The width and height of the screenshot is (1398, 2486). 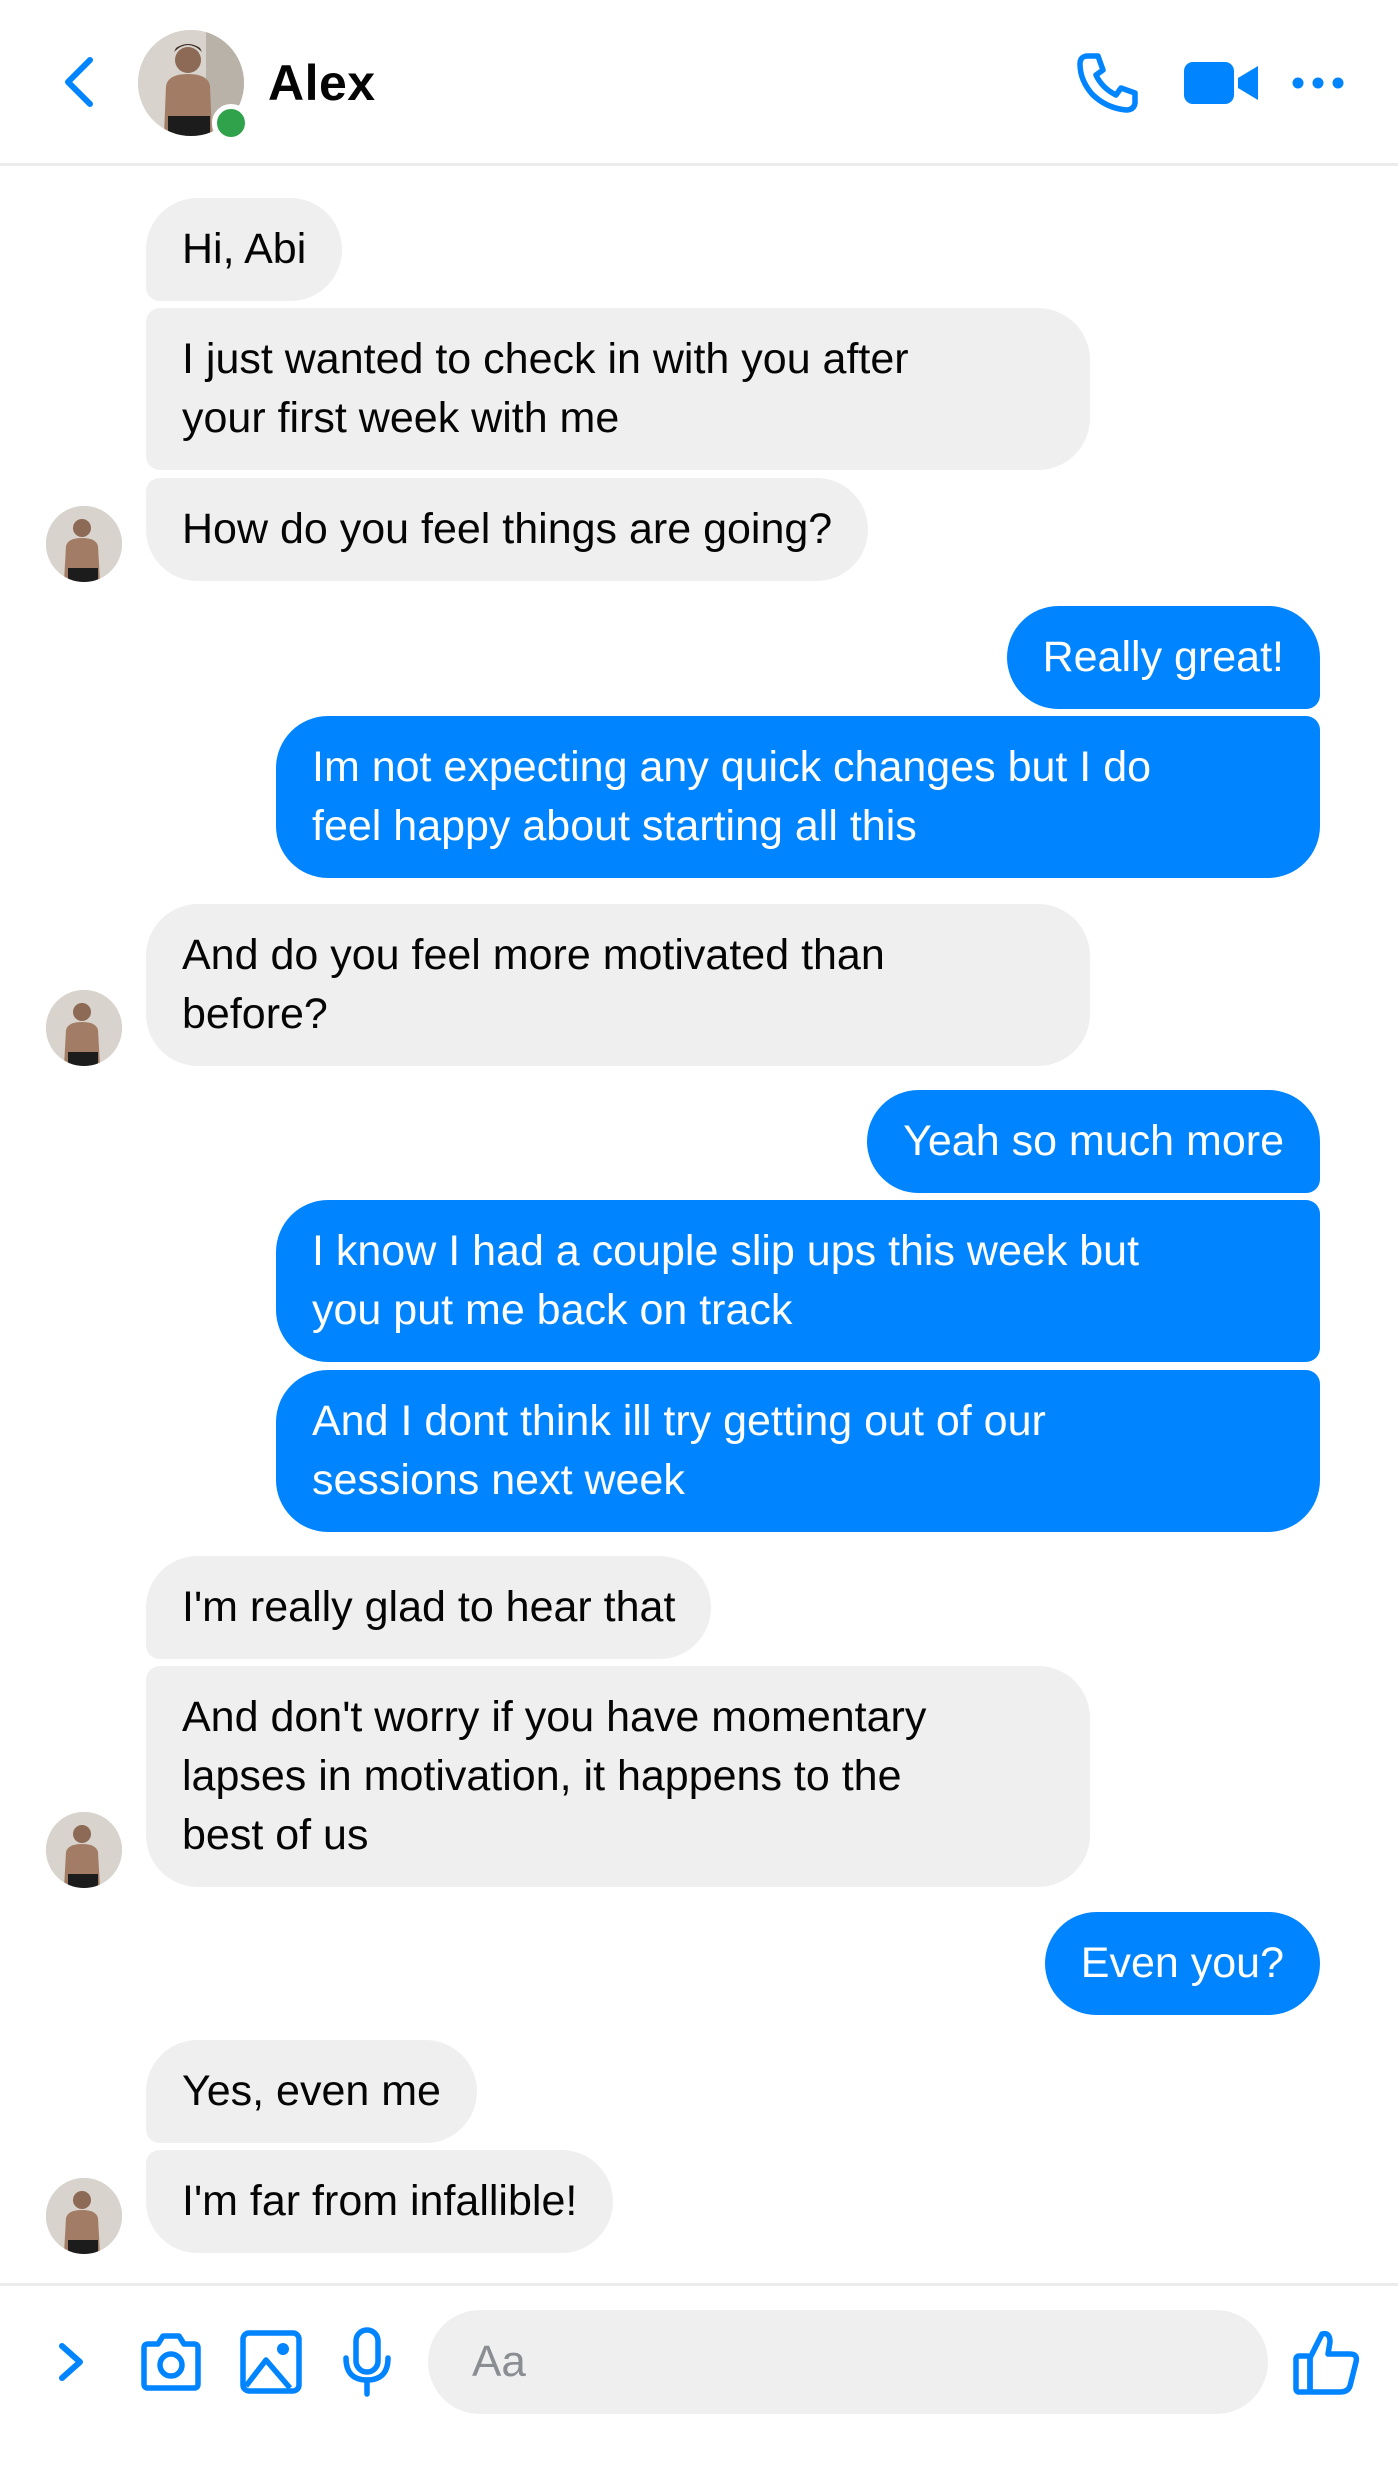 I want to click on phone-icon, so click(x=1107, y=83).